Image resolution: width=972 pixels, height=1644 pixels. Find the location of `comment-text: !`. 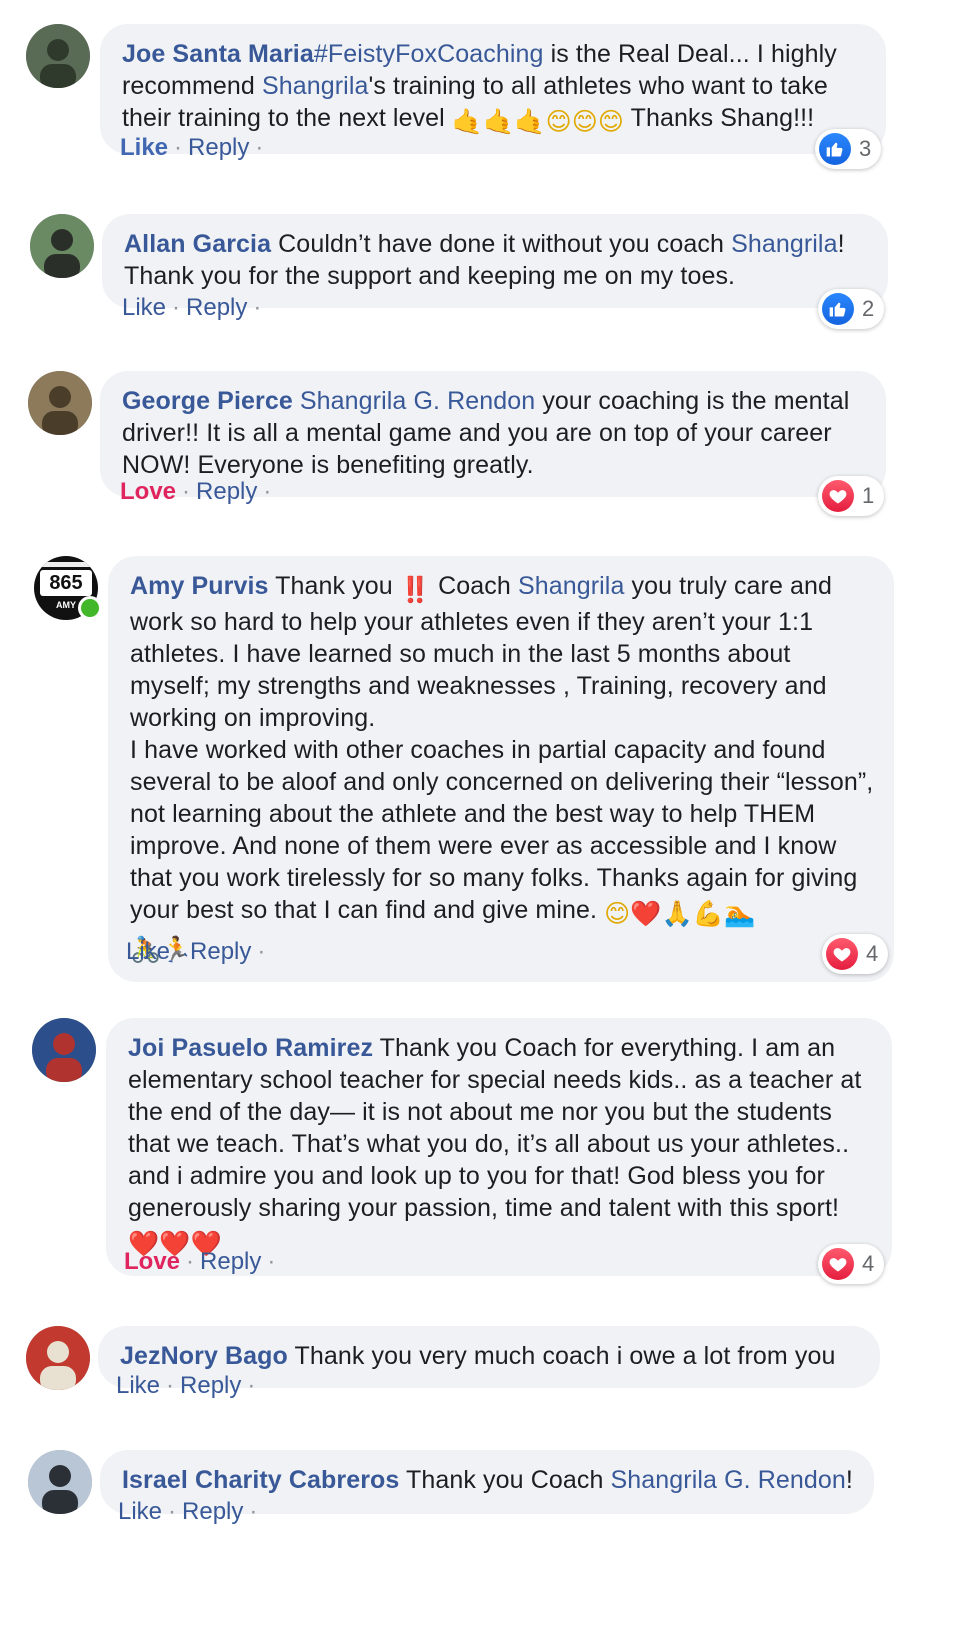

comment-text: ! is located at coordinates (849, 1480).